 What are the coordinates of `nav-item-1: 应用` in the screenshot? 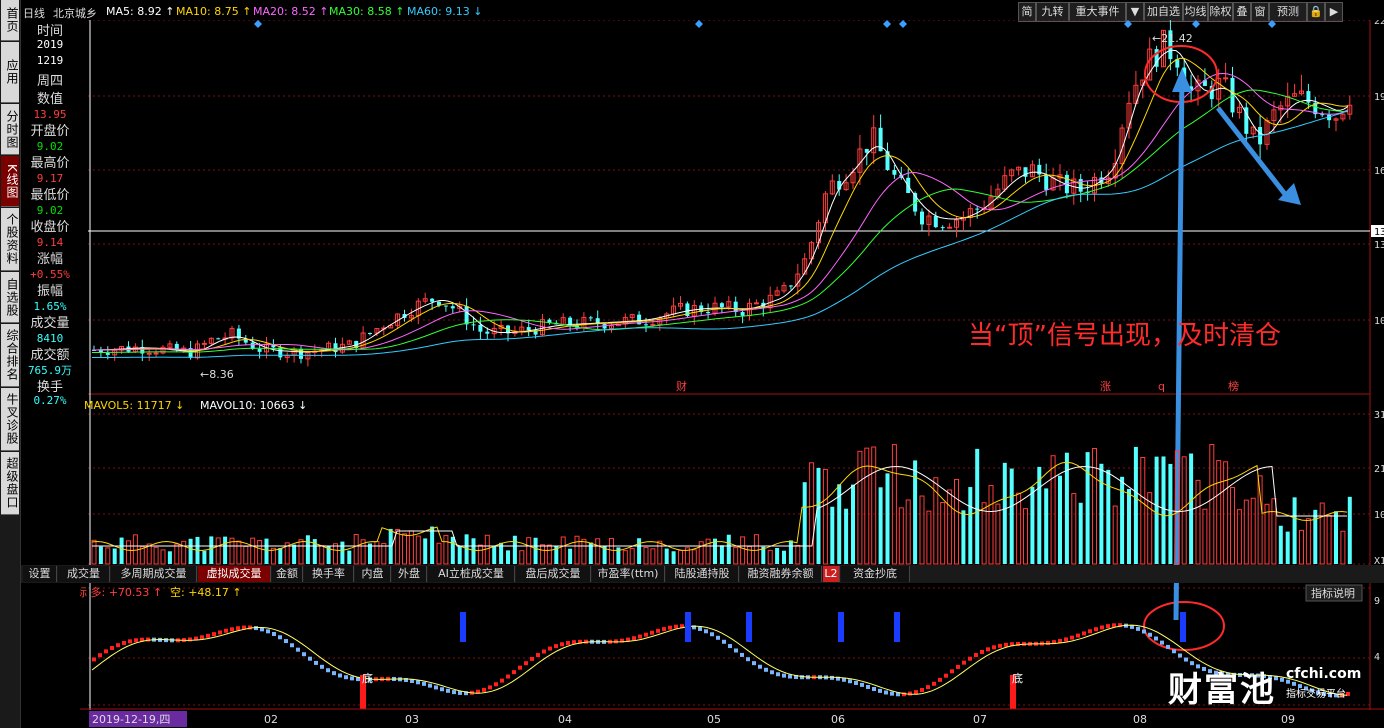 It's located at (10, 72).